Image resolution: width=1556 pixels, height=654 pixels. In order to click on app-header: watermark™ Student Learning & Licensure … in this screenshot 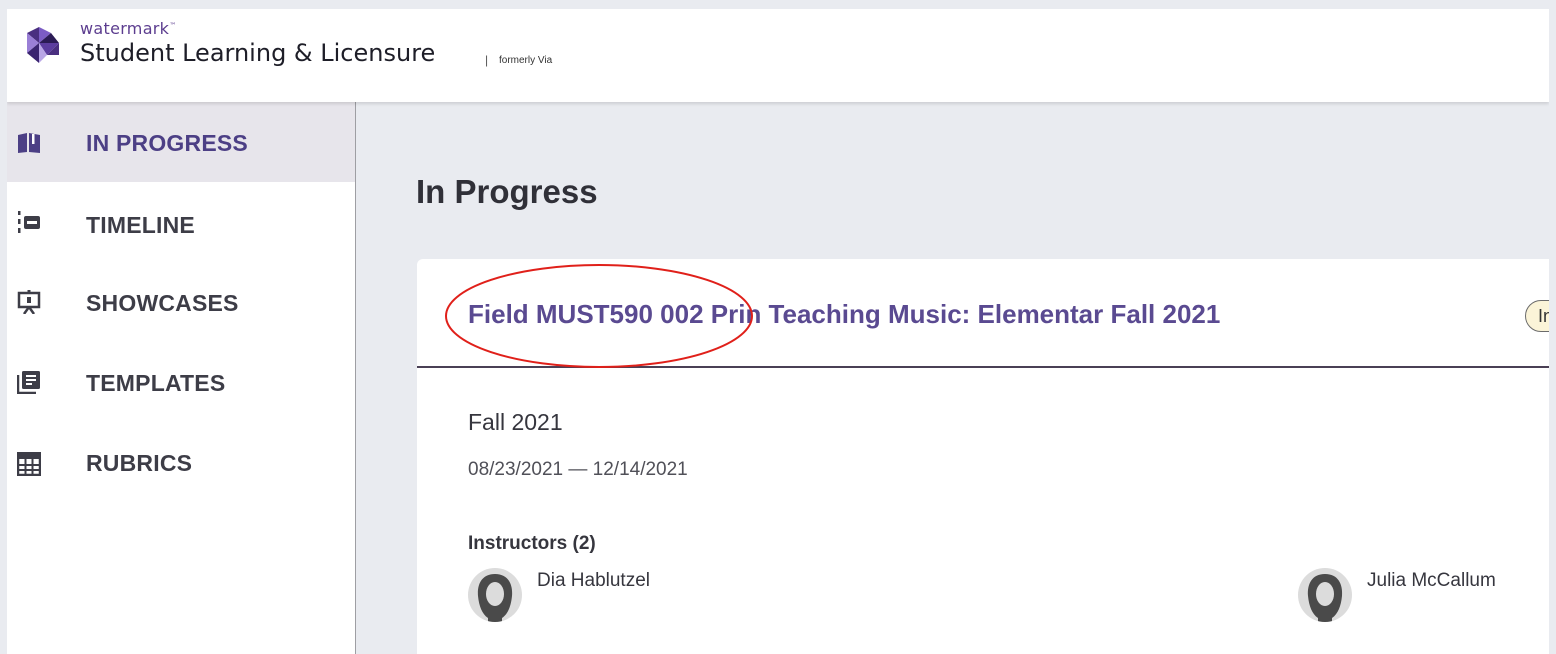, I will do `click(778, 55)`.